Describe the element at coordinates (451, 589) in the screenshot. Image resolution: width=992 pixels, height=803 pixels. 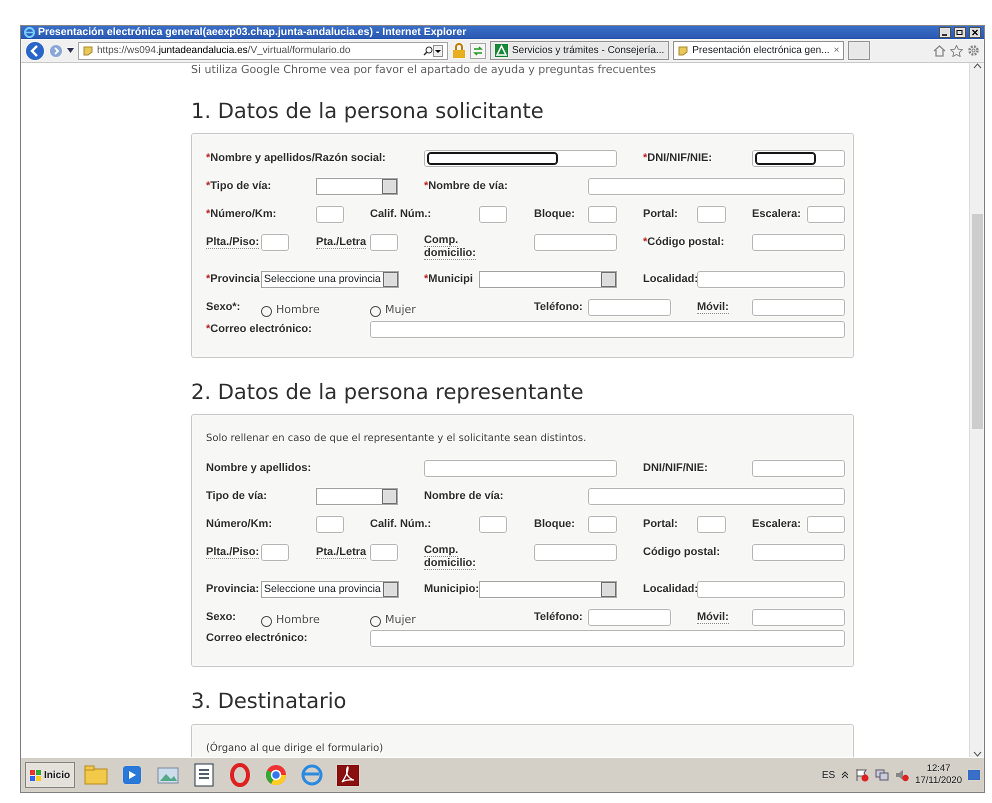
I see `field-label: Municipio:` at that location.